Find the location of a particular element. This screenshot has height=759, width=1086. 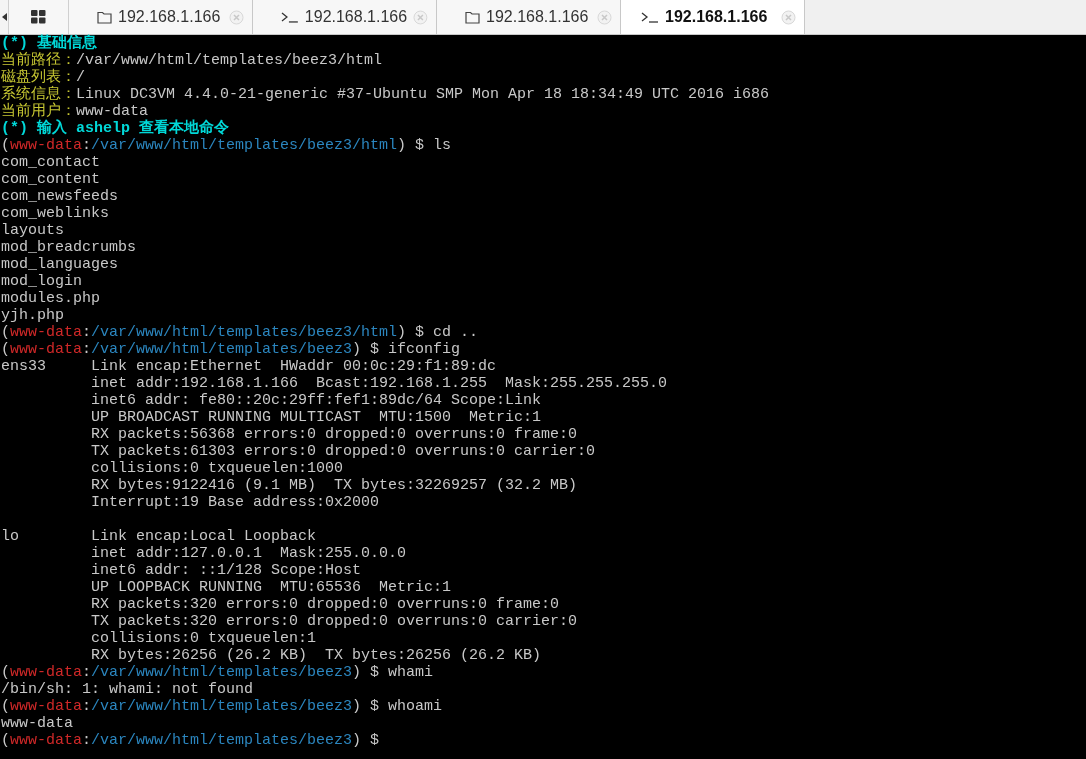

terminal-line: UP BROADCAST RUNNING MULTICAST MTU:1500 Metric:1 is located at coordinates (316, 417).